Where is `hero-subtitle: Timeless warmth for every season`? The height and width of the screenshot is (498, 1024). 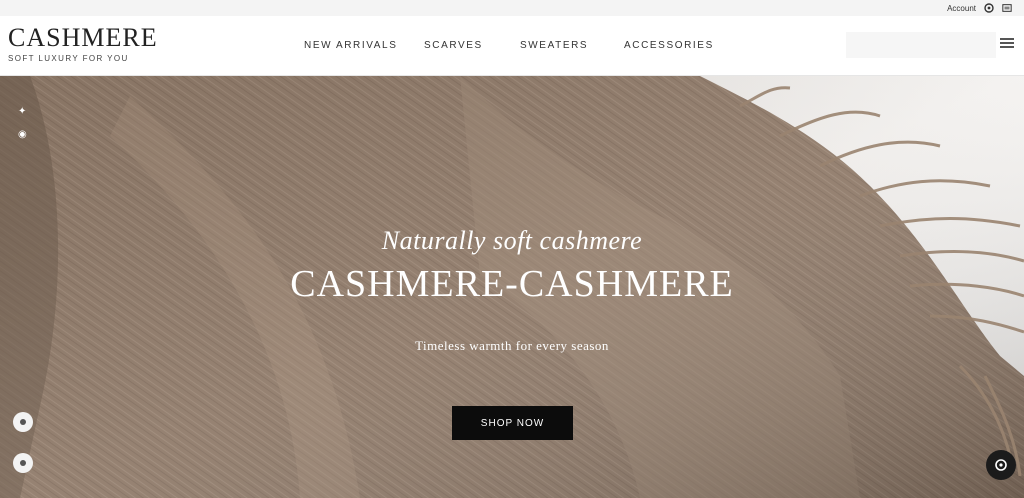 hero-subtitle: Timeless warmth for every season is located at coordinates (512, 345).